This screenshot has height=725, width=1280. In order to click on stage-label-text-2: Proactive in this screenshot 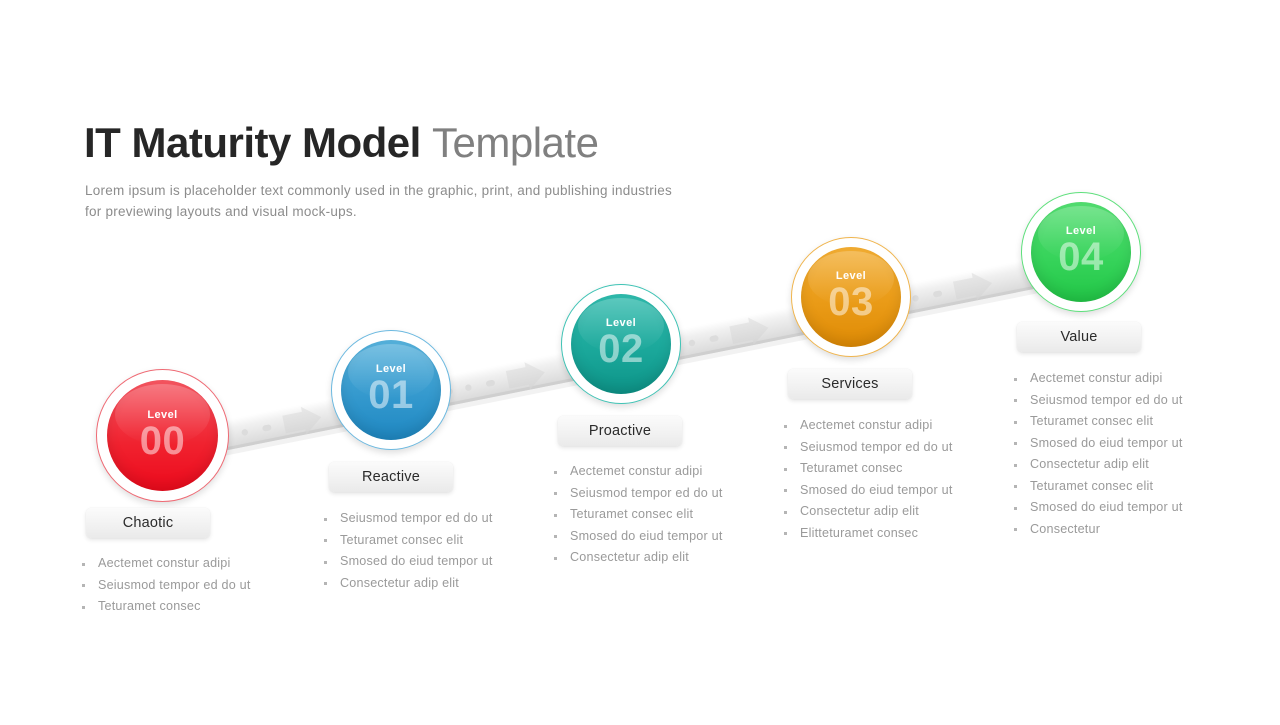, I will do `click(620, 431)`.